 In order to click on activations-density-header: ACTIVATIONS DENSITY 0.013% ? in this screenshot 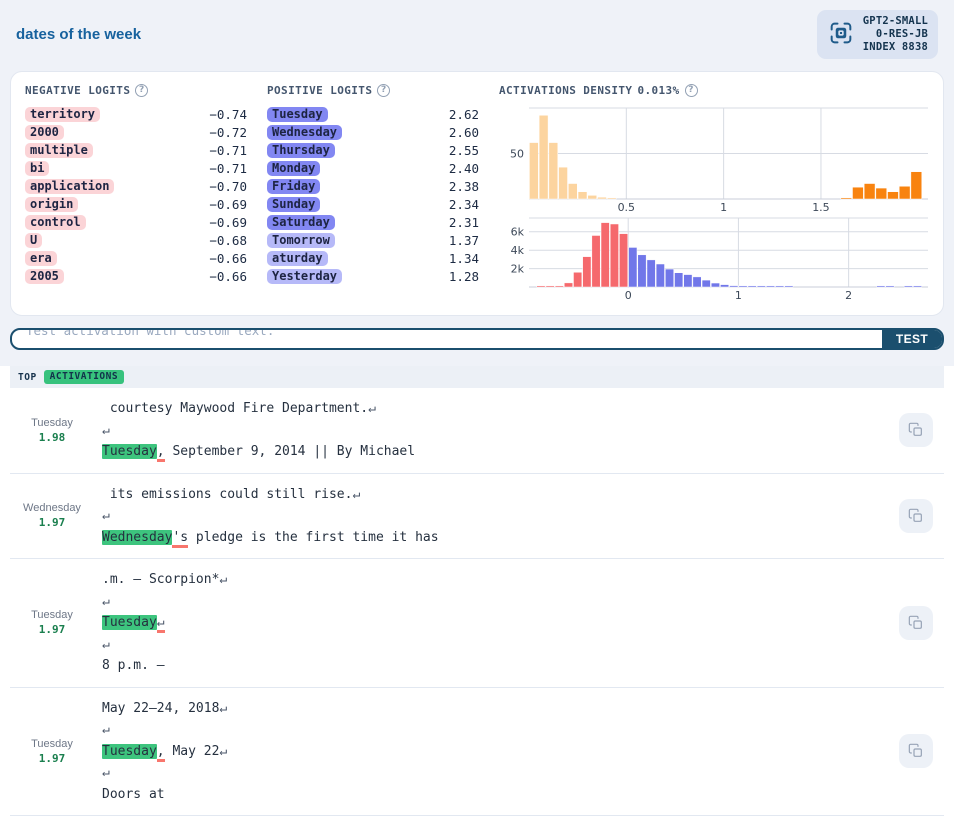, I will do `click(714, 90)`.